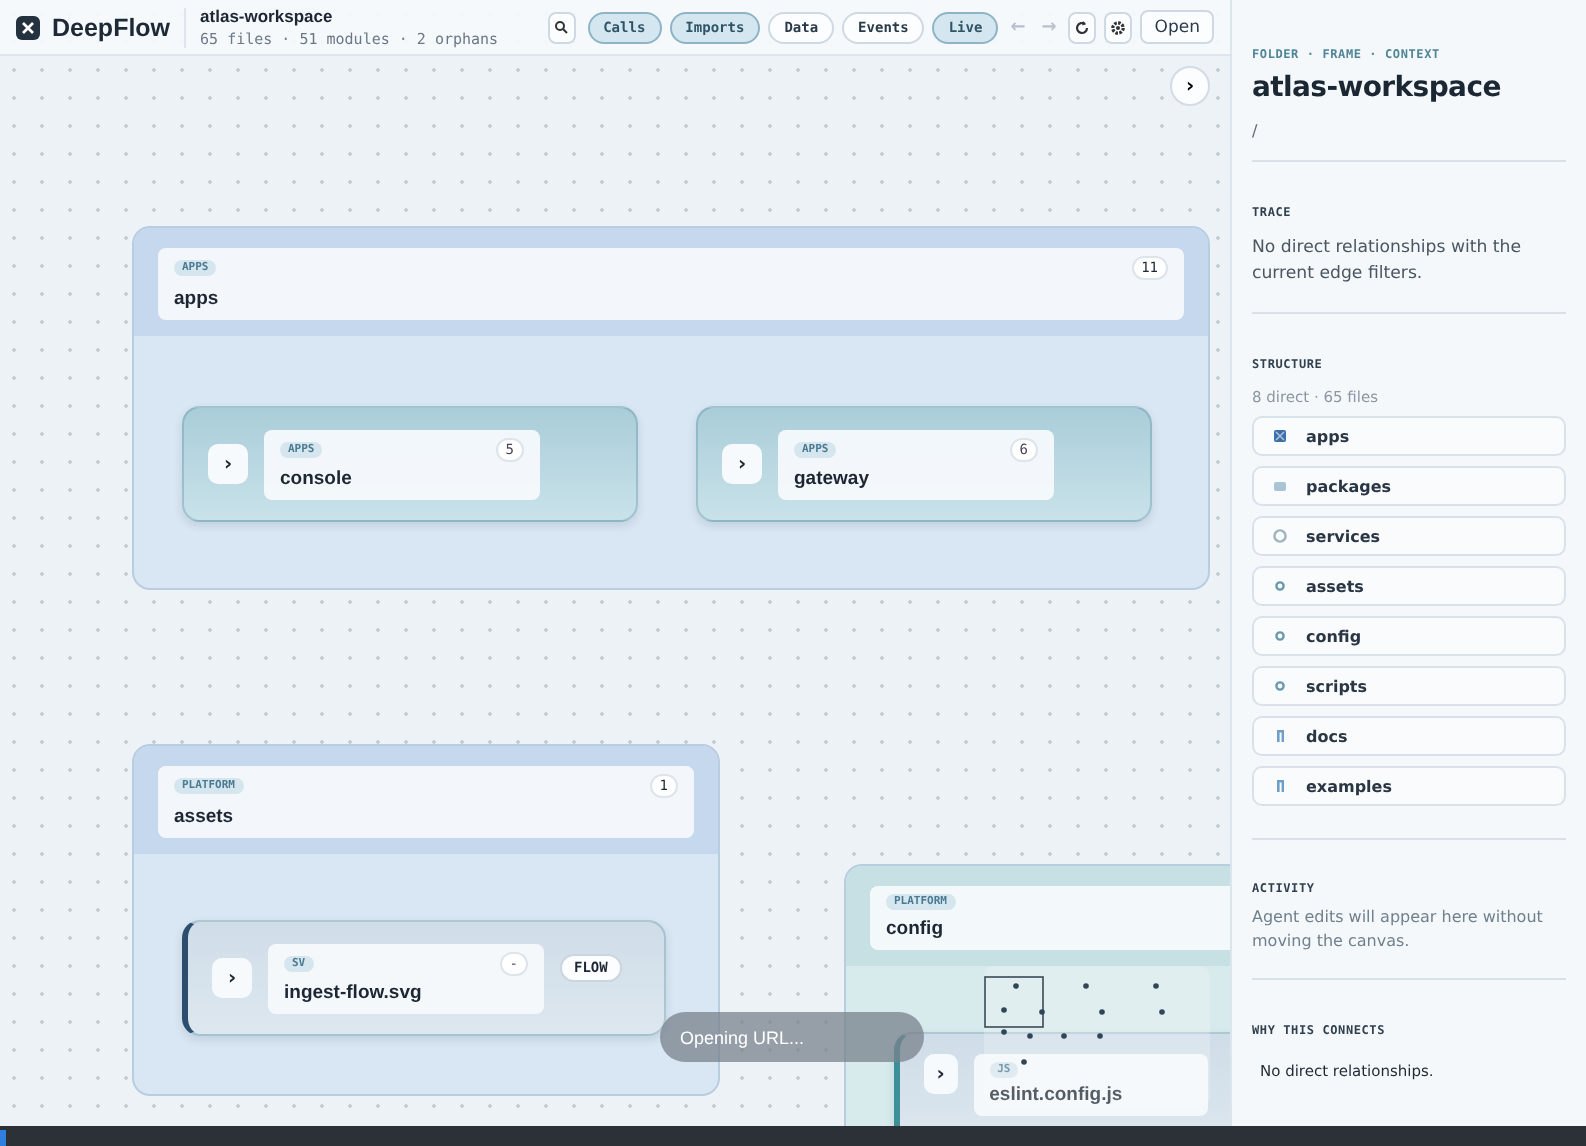 The height and width of the screenshot is (1146, 1586). Describe the element at coordinates (197, 299) in the screenshot. I see `group-name: apps` at that location.